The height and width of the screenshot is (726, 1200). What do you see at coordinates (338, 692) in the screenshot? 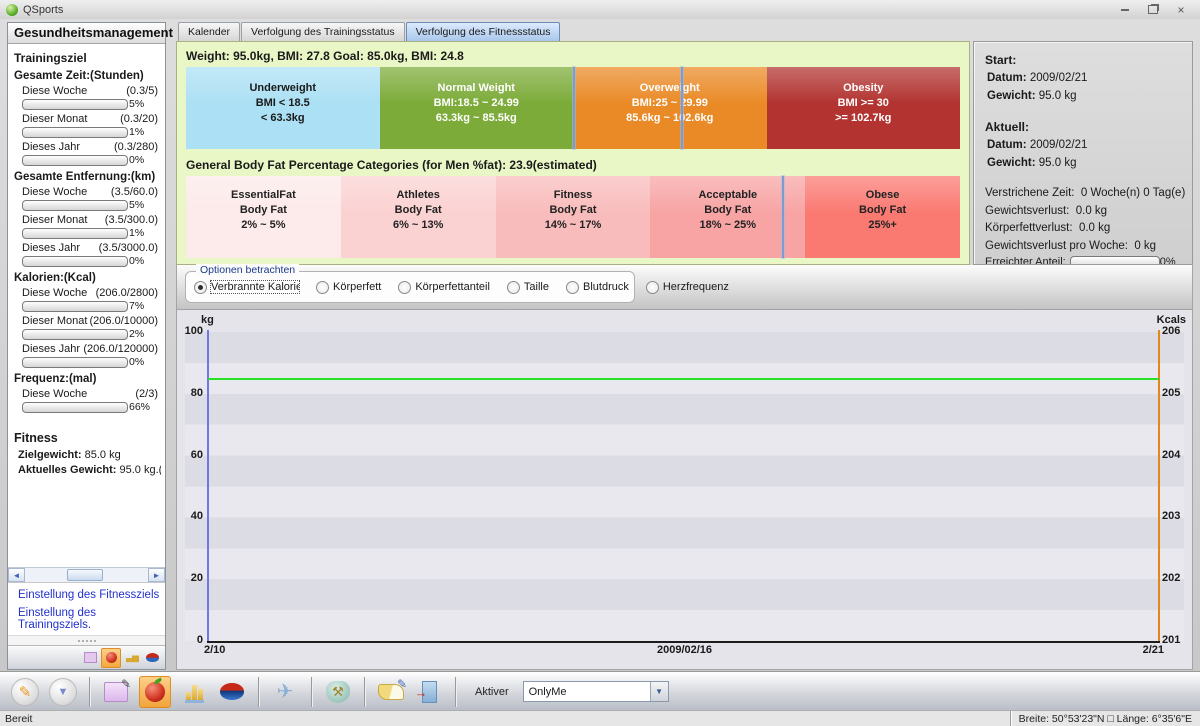
I see `tools-icon: ⚒` at bounding box center [338, 692].